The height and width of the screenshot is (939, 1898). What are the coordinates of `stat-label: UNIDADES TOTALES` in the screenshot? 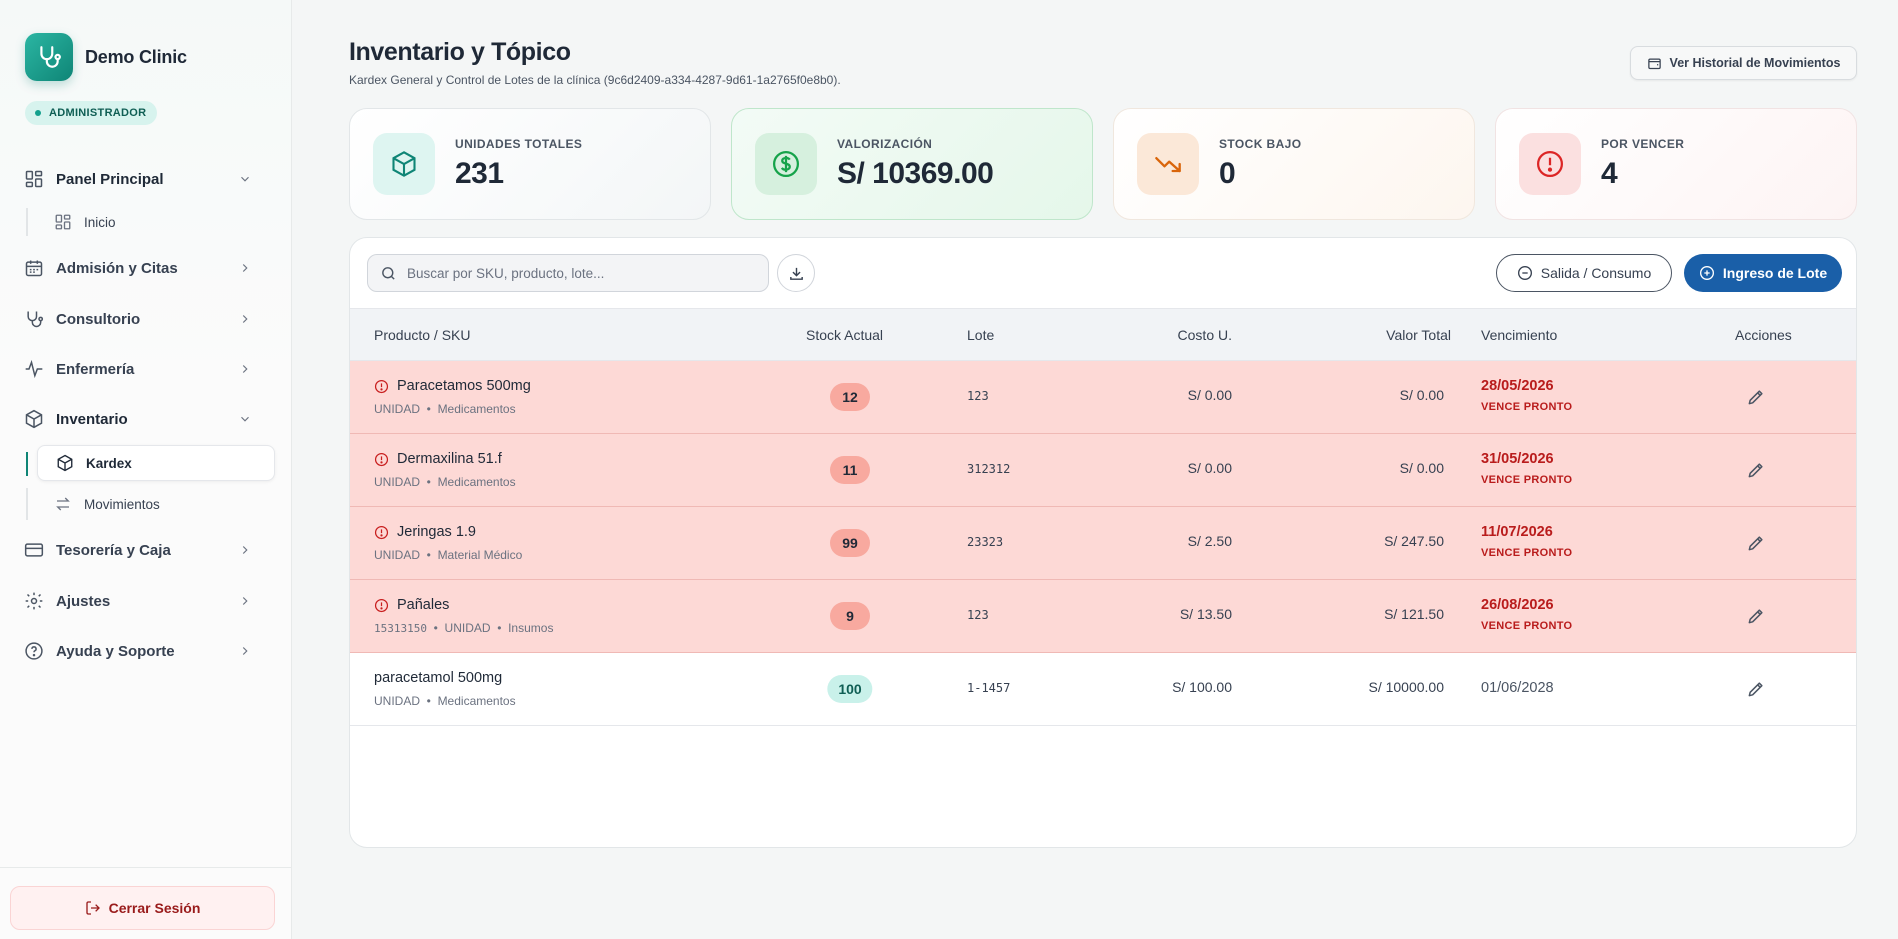 It's located at (519, 144).